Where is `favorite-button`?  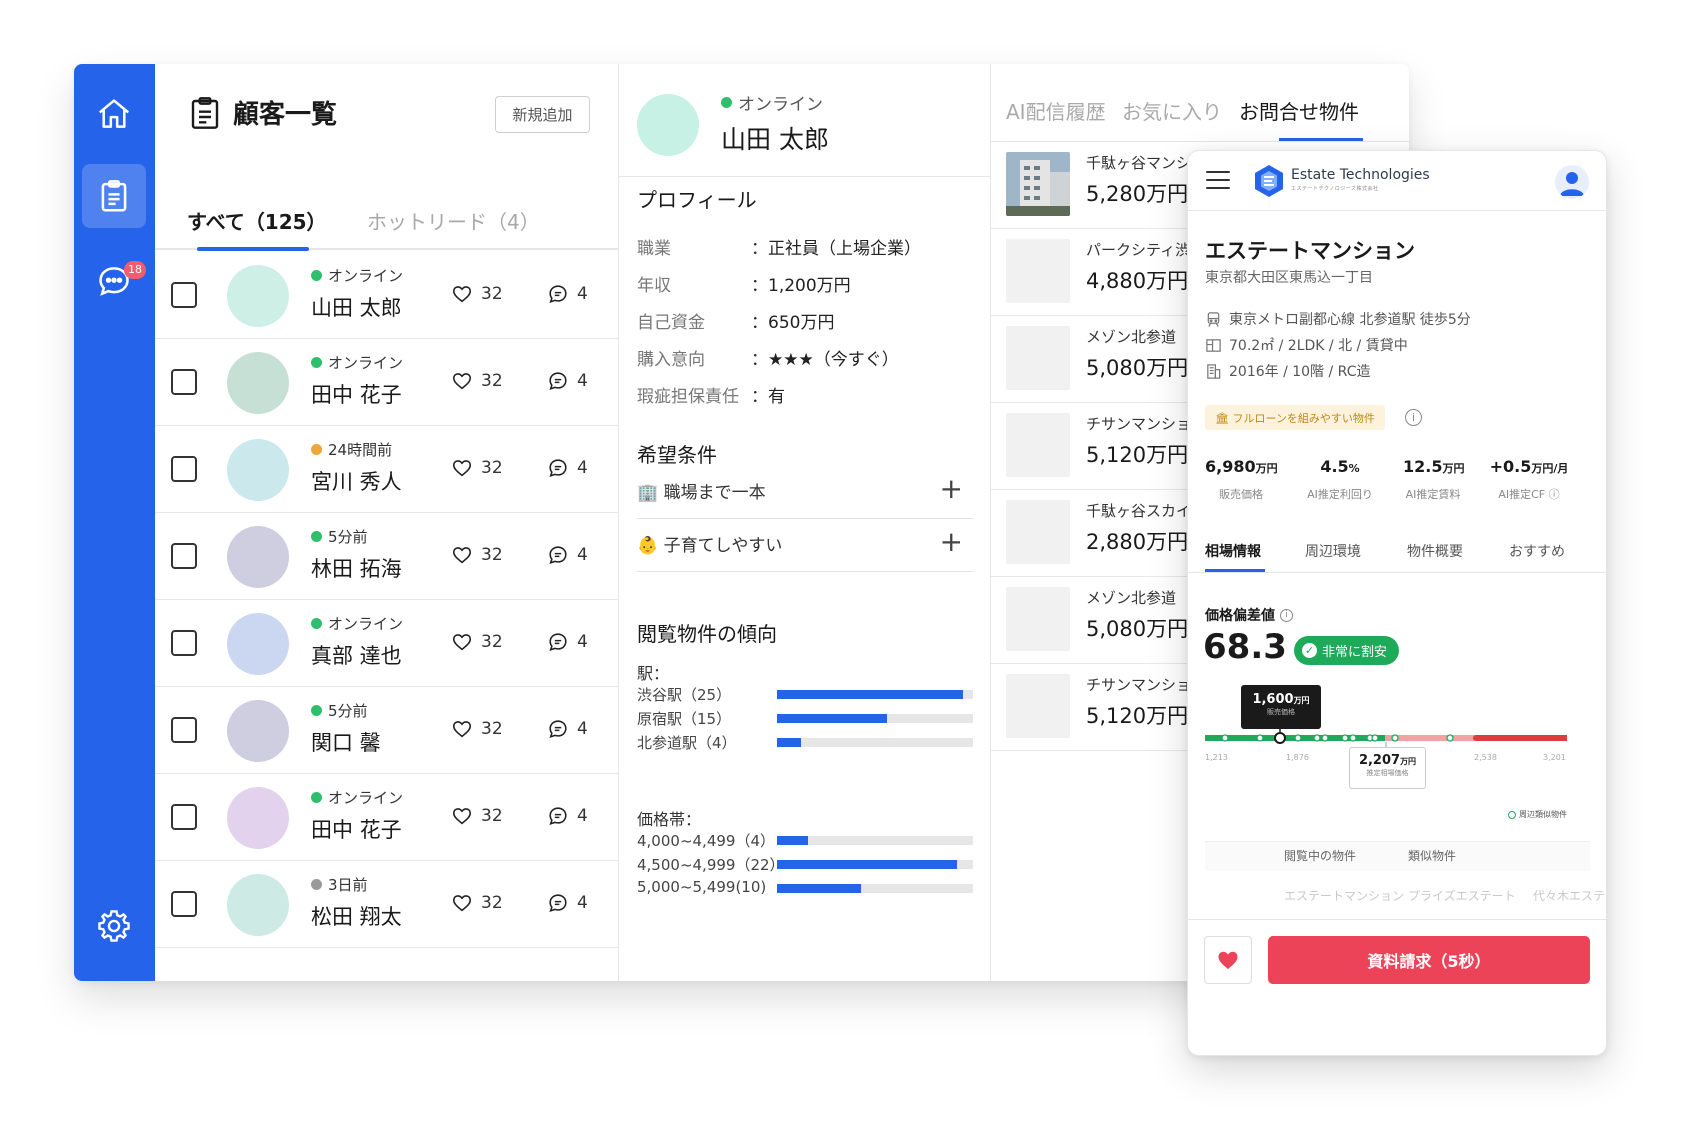 favorite-button is located at coordinates (1228, 960).